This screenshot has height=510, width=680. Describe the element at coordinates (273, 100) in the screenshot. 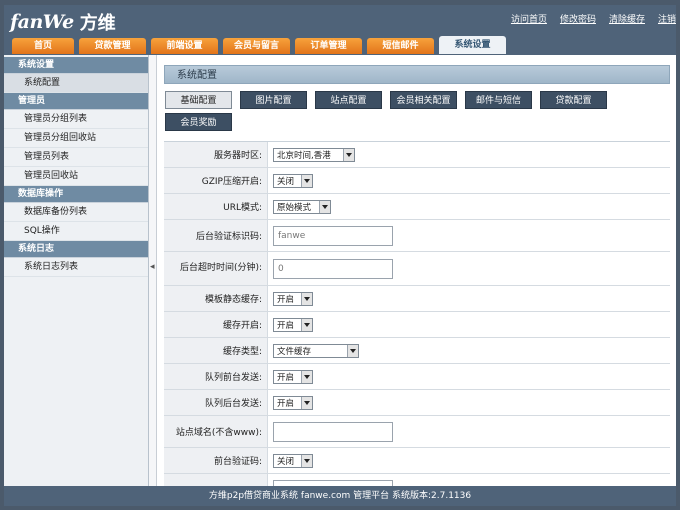

I see `tab-image-config: 图片配置` at that location.